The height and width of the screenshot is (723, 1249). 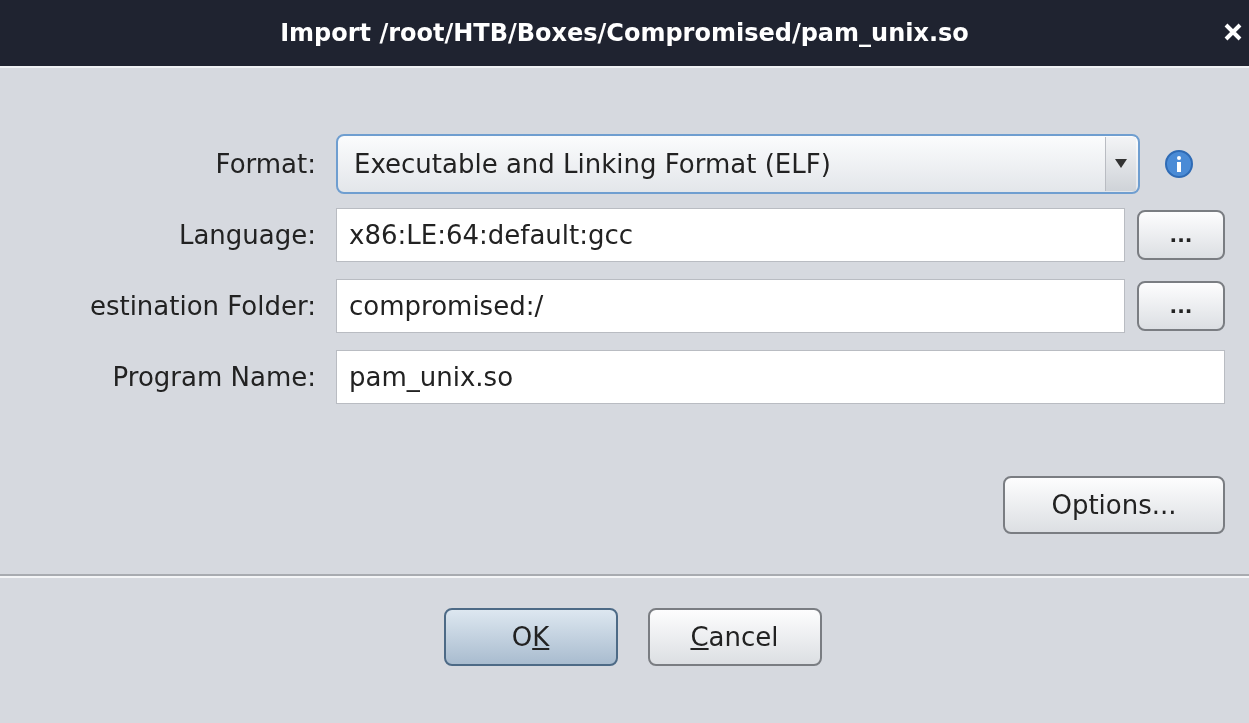 What do you see at coordinates (730, 235) in the screenshot?
I see `input-field: x86:LE:64:default:gcc` at bounding box center [730, 235].